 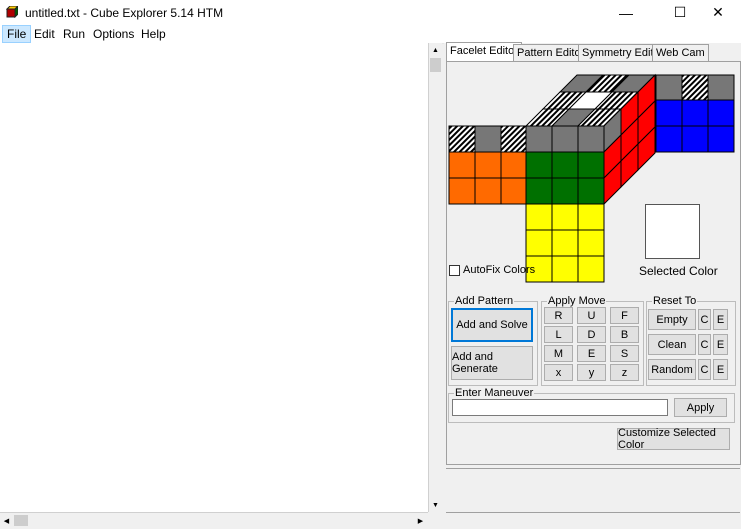 What do you see at coordinates (153, 34) in the screenshot?
I see `menu-help: Help` at bounding box center [153, 34].